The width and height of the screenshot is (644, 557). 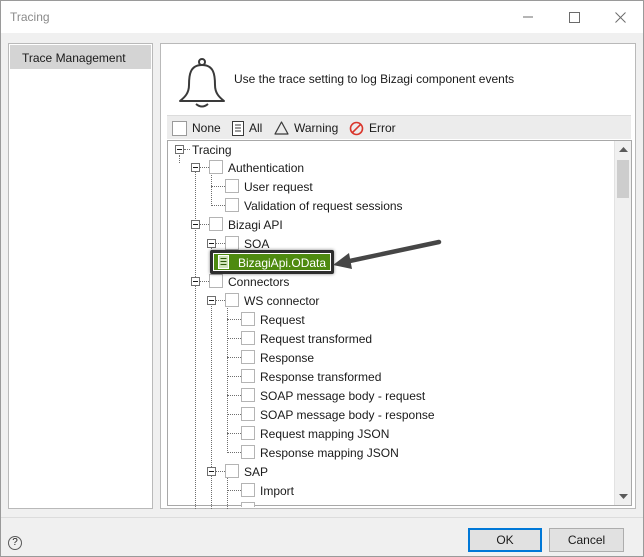 I want to click on warning-triangle-icon, so click(x=281, y=128).